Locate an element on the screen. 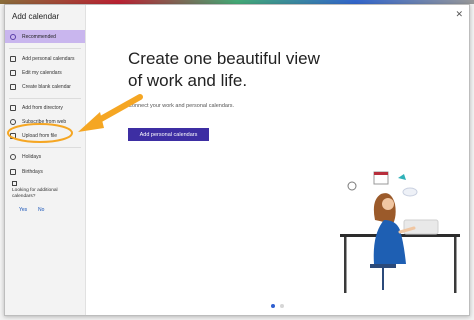 This screenshot has width=474, height=320. sidebar-item-holidays: Holidays is located at coordinates (45, 156).